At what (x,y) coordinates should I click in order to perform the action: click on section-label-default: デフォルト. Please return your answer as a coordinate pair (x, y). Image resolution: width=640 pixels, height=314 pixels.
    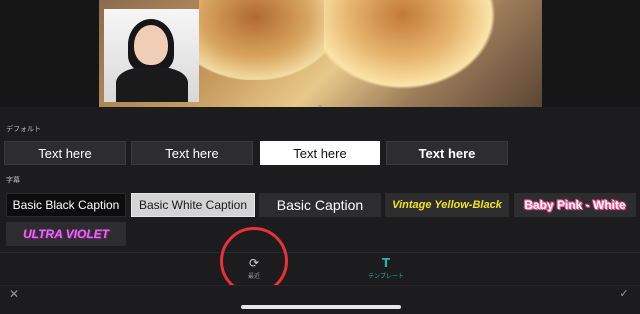
    Looking at the image, I should click on (23, 129).